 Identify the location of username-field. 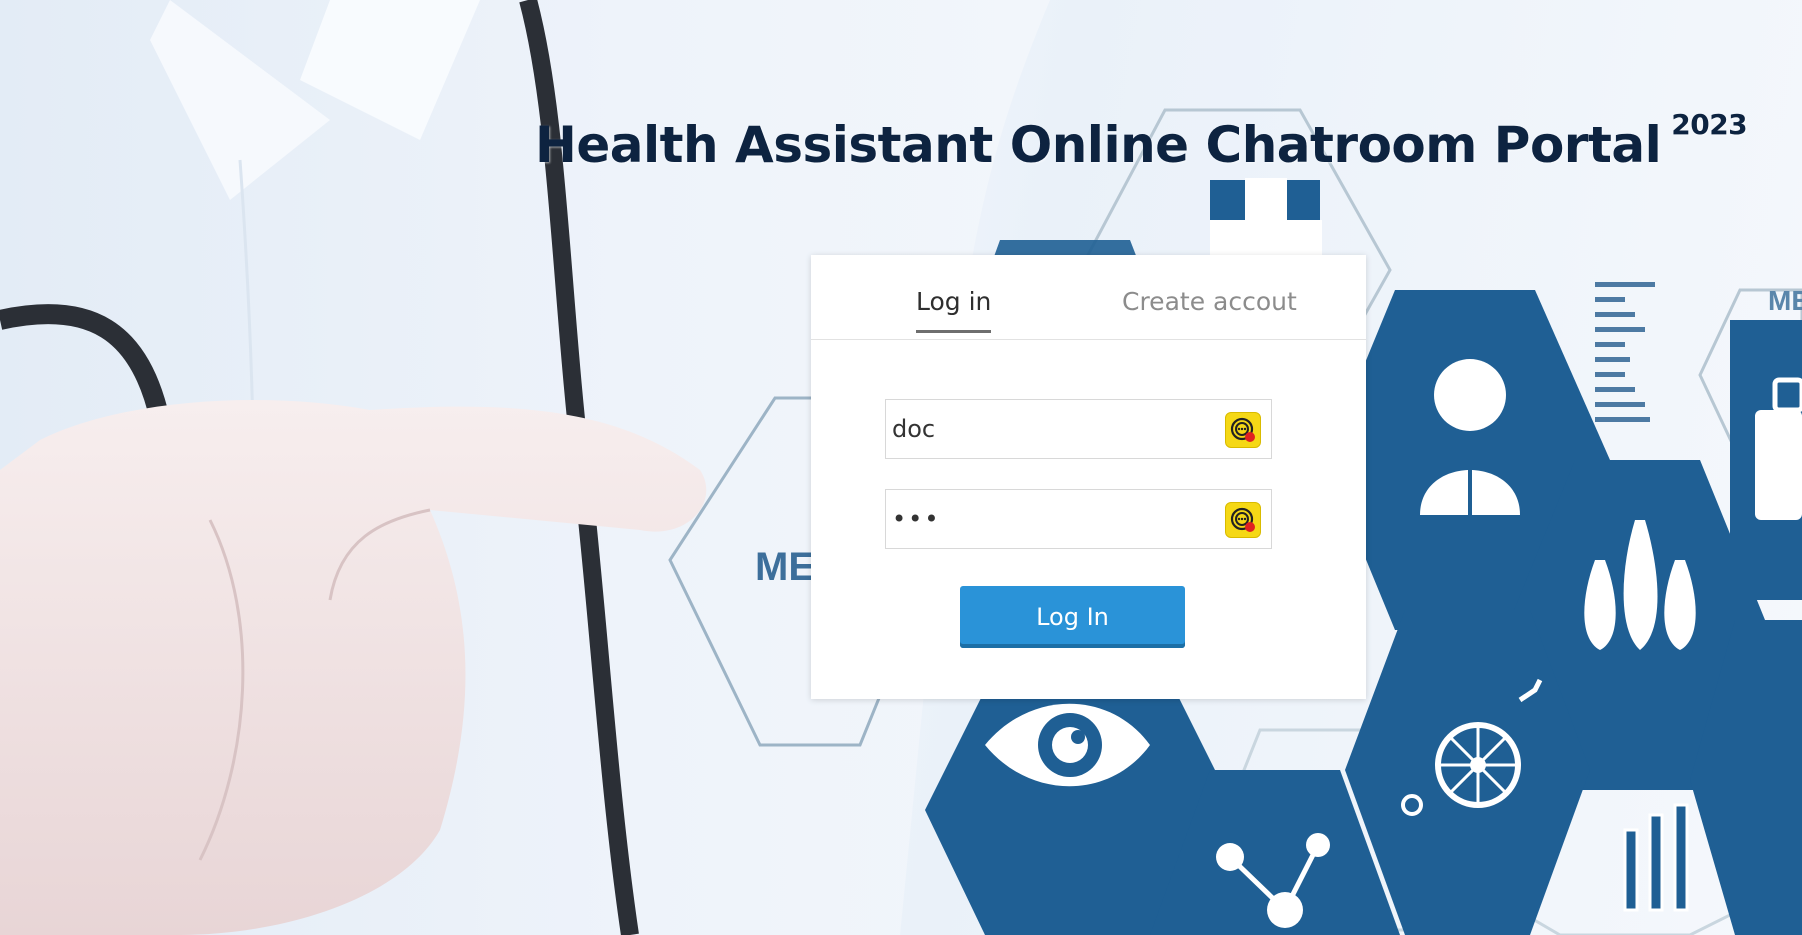
(1078, 429).